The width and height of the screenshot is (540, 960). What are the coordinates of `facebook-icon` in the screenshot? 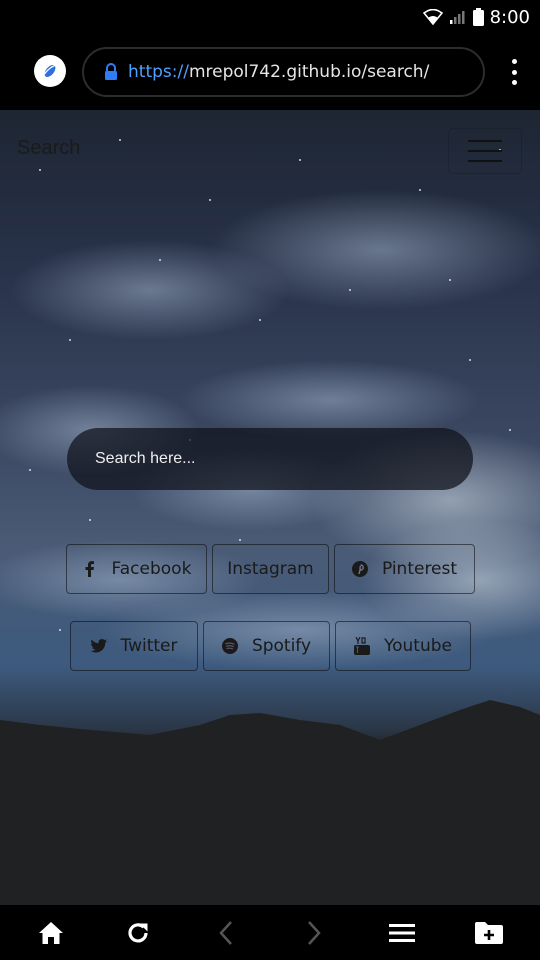 It's located at (90, 569).